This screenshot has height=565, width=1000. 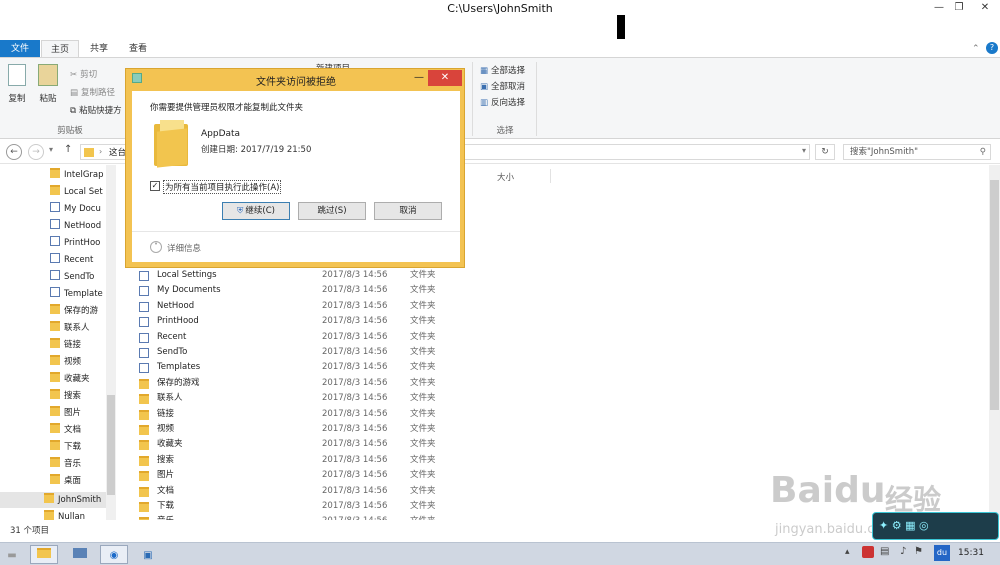 I want to click on file-row: My Documents 2017/8/3 14:56 文件夹, so click(x=339, y=290).